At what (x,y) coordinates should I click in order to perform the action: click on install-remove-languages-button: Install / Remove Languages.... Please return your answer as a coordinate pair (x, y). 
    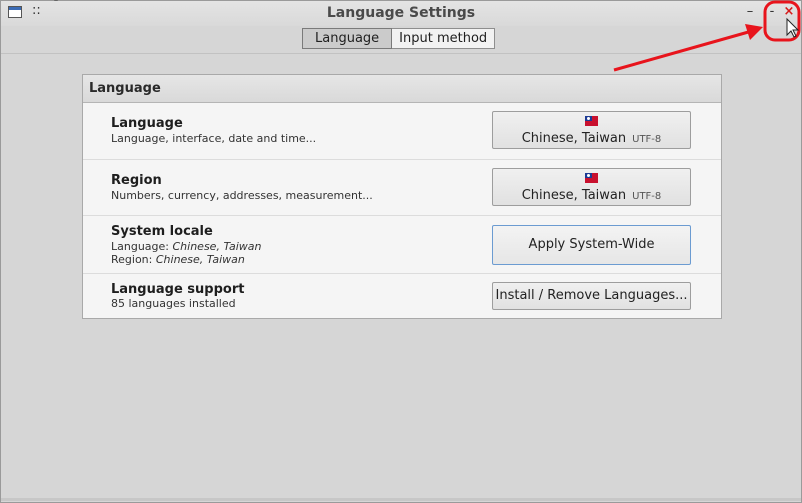
    Looking at the image, I should click on (591, 296).